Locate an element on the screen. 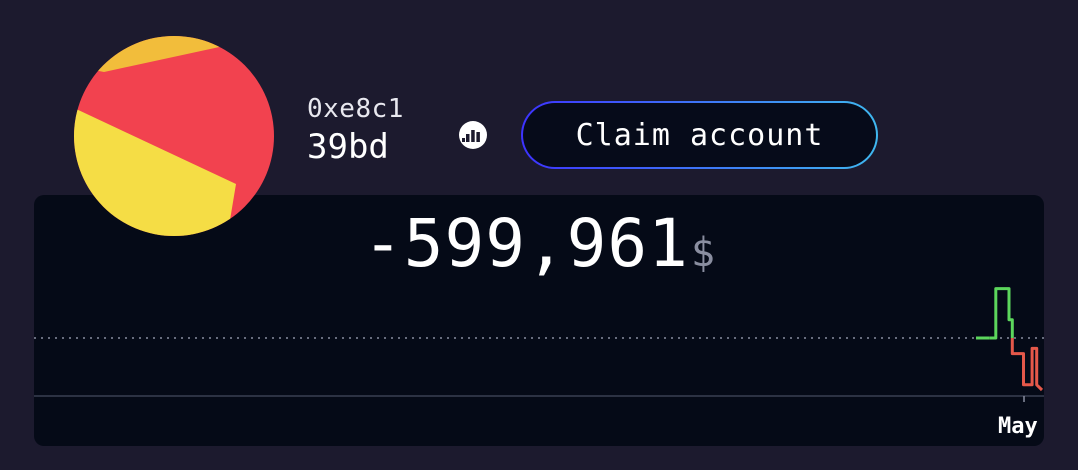  claim-account-button-label: Claim account is located at coordinates (699, 135).